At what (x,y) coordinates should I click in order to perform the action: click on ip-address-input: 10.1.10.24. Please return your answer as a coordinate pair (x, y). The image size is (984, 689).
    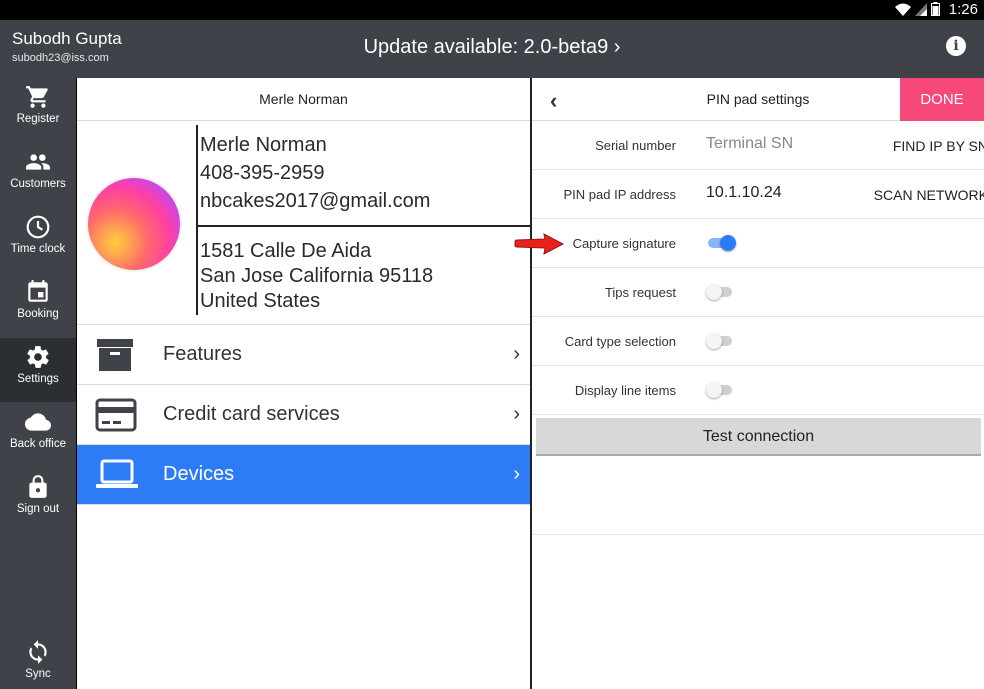
    Looking at the image, I should click on (744, 193).